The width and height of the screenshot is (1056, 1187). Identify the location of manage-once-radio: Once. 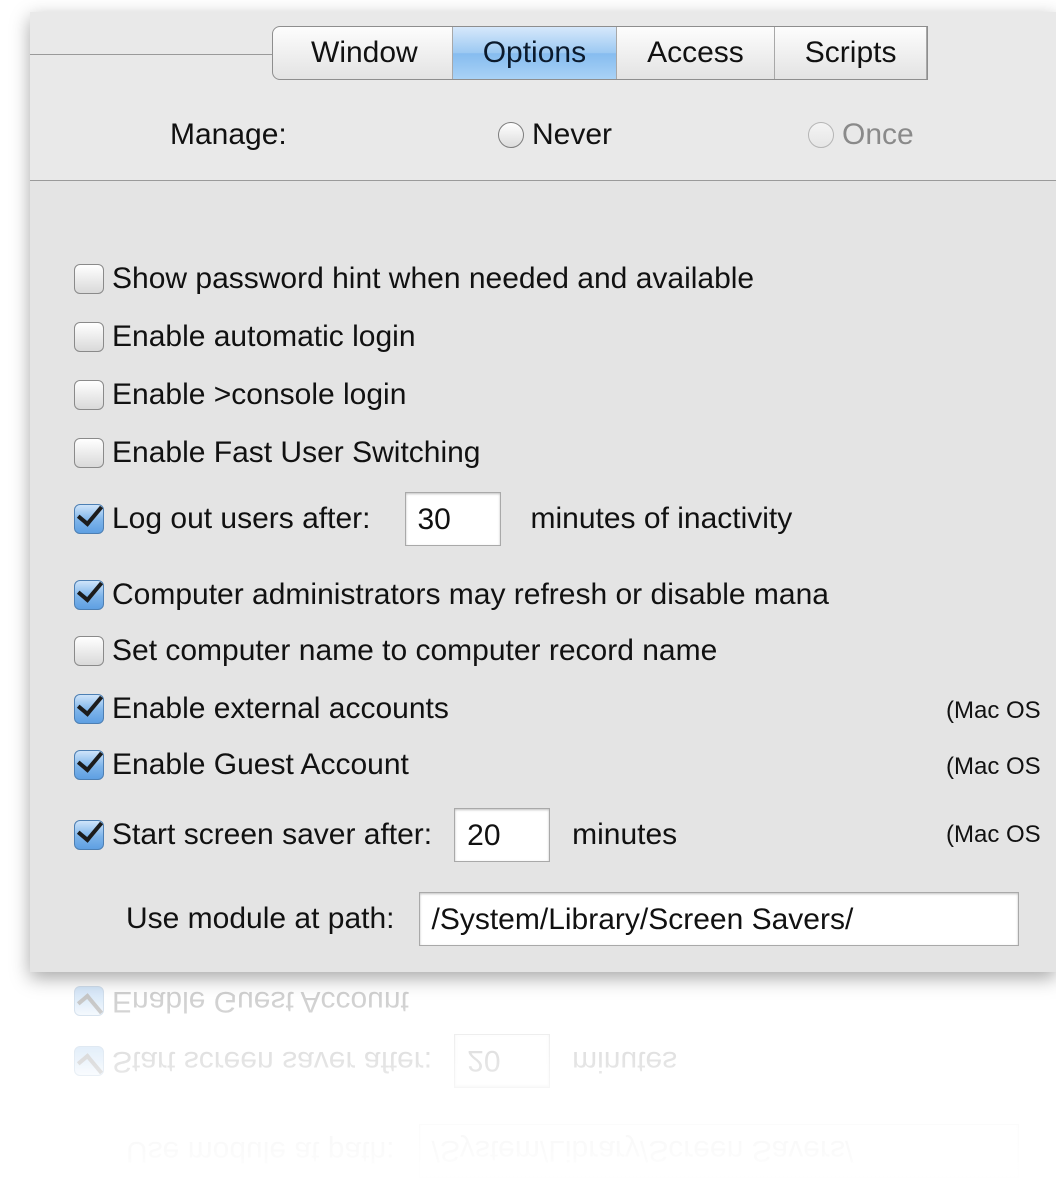
(861, 135).